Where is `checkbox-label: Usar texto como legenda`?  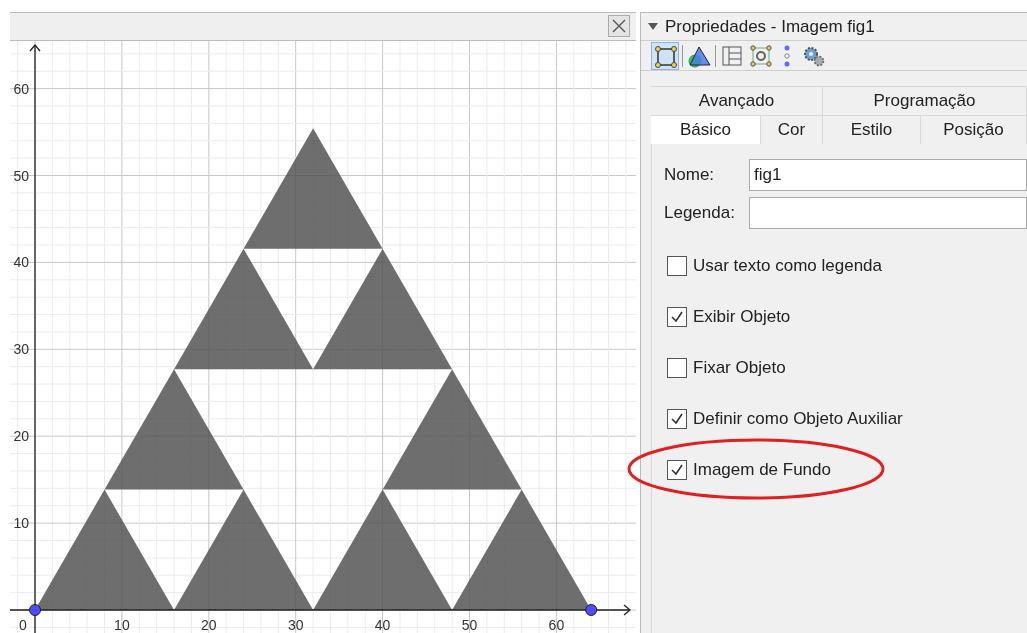 checkbox-label: Usar texto como legenda is located at coordinates (787, 265).